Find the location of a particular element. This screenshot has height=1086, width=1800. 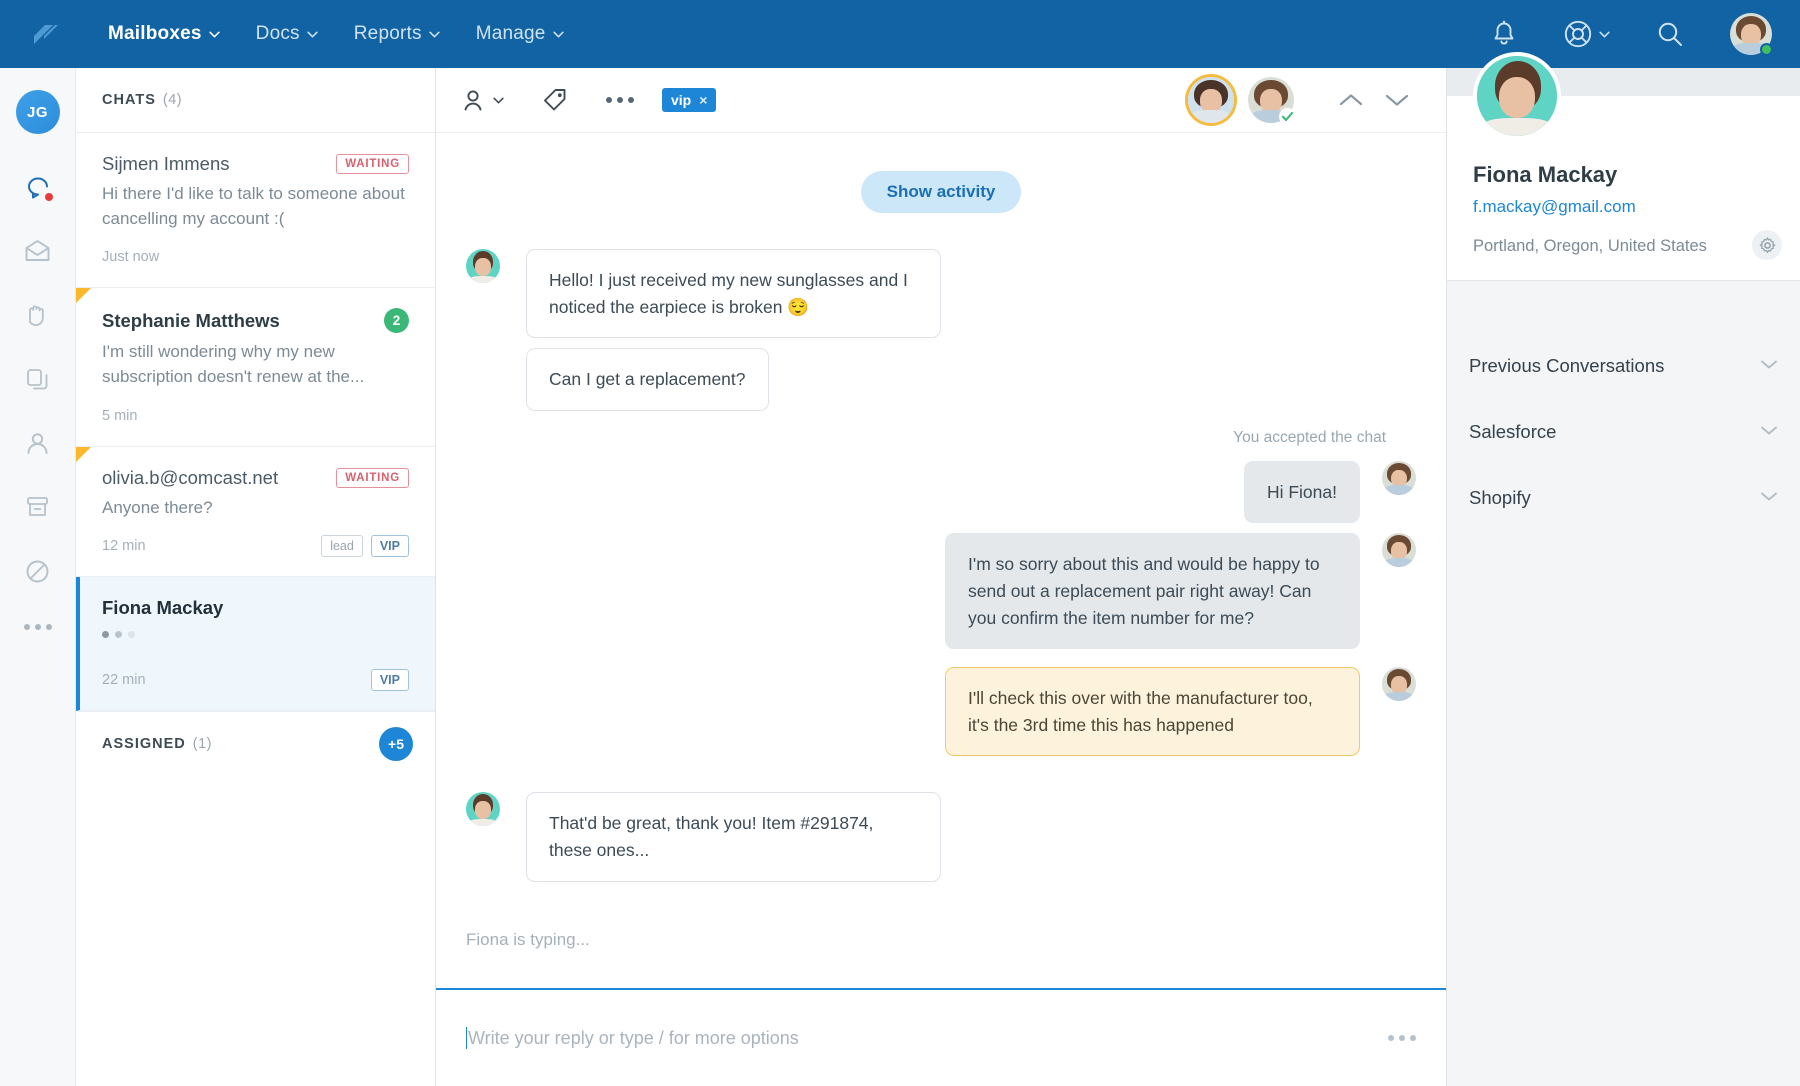

panel-section-salesforce: Salesforce is located at coordinates (1623, 432).